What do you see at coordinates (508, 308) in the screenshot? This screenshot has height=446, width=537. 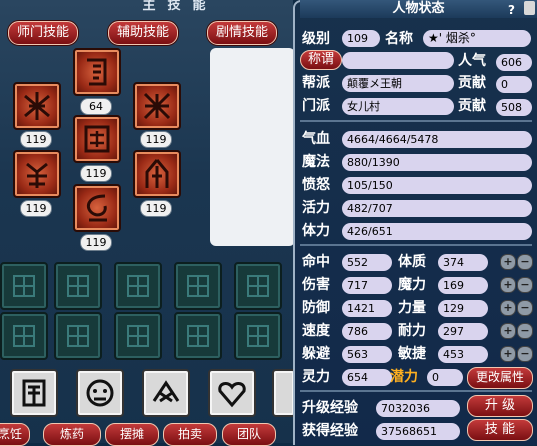 I see `strength-plus-button: +` at bounding box center [508, 308].